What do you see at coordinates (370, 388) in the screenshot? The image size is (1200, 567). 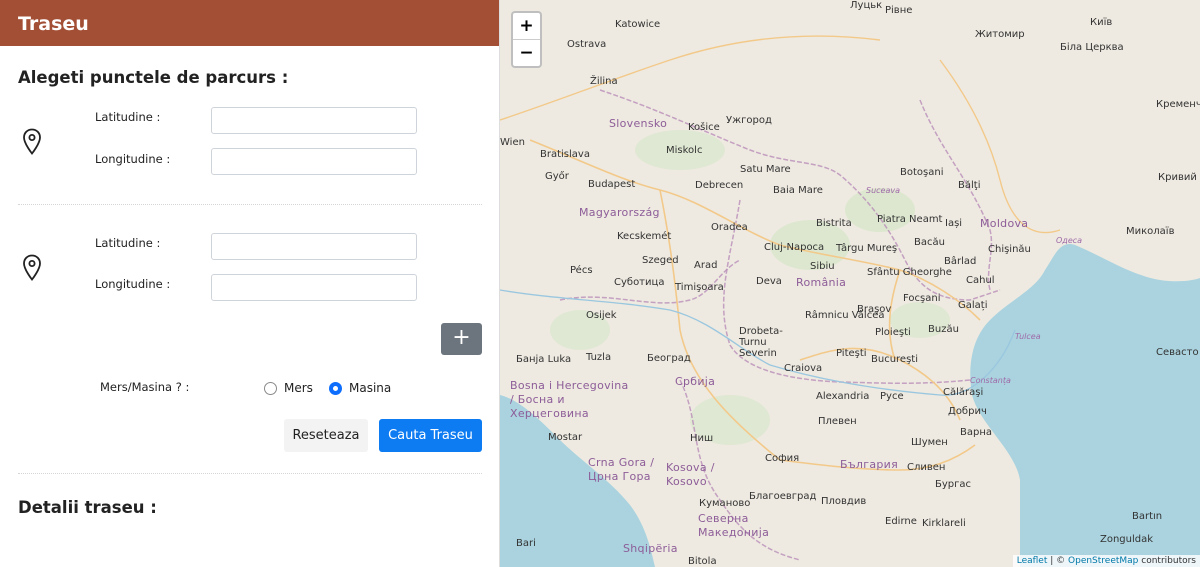 I see `mode-label-car: Masina` at bounding box center [370, 388].